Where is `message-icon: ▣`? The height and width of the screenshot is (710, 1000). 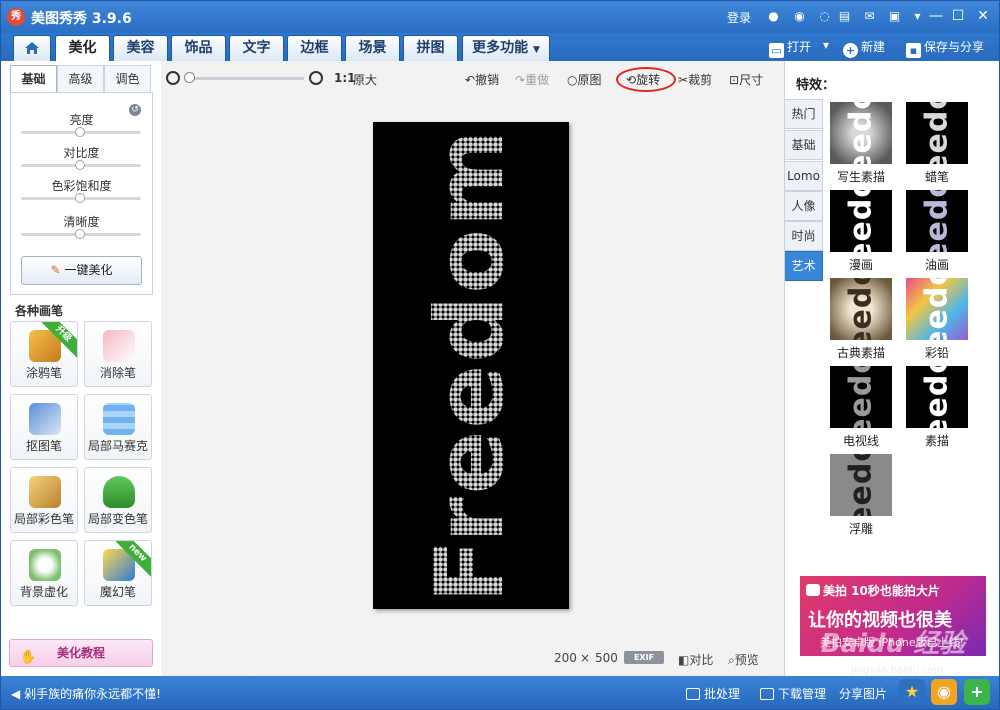
message-icon: ▣ is located at coordinates (894, 16).